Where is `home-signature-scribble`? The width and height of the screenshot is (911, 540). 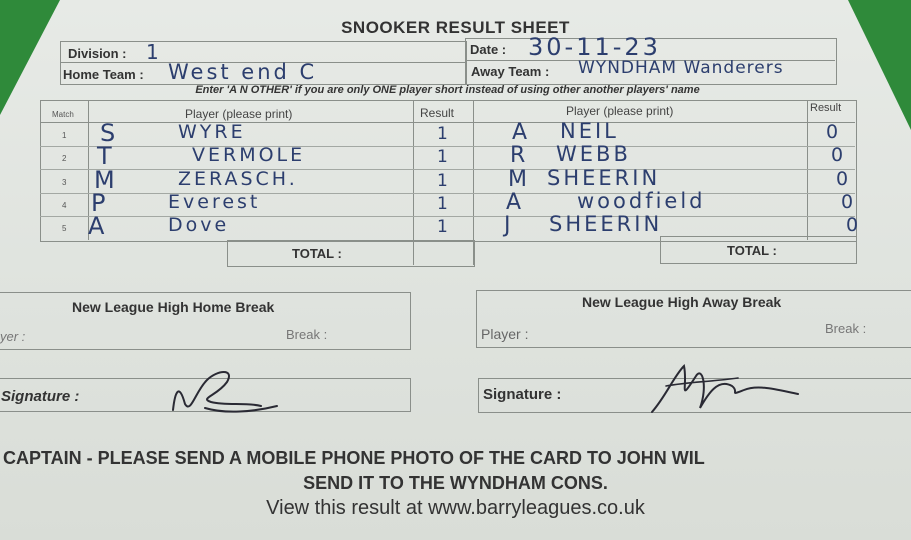 home-signature-scribble is located at coordinates (225, 392).